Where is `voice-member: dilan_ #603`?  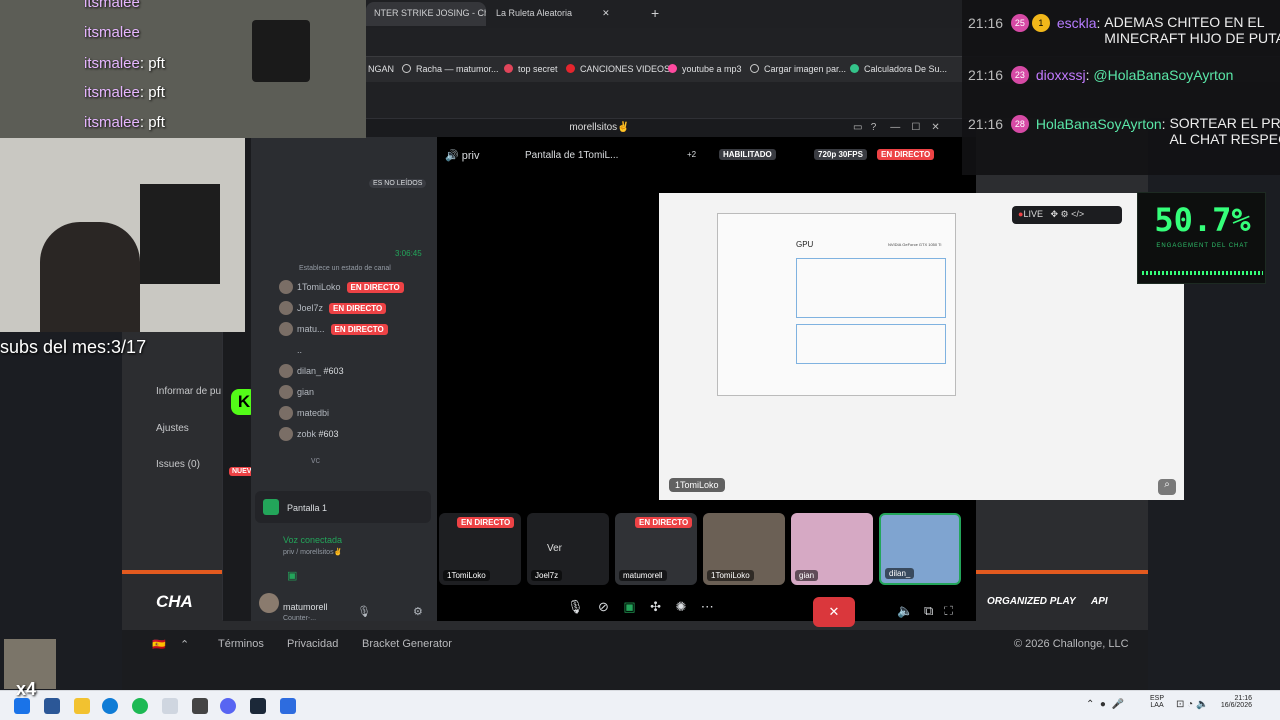 voice-member: dilan_ #603 is located at coordinates (320, 371).